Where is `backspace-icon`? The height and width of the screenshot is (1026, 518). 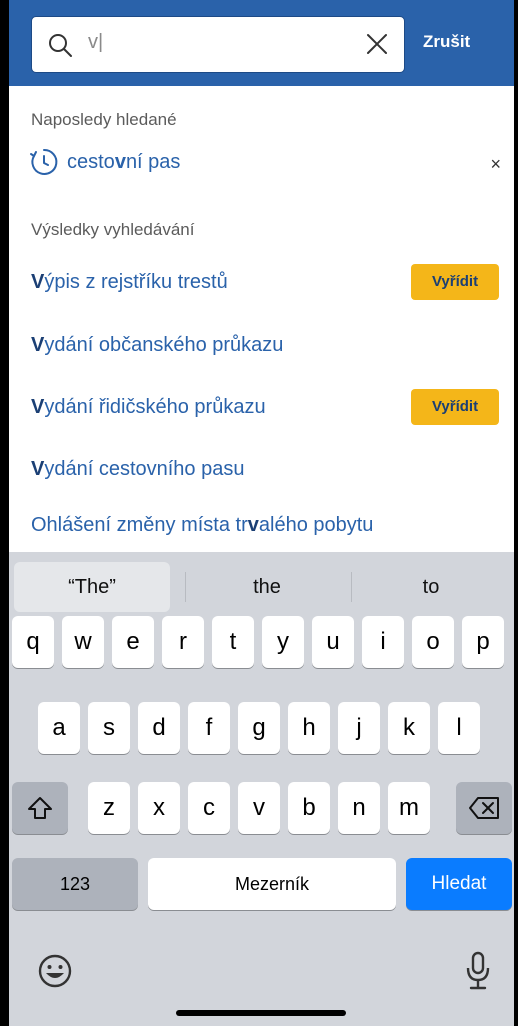 backspace-icon is located at coordinates (484, 808).